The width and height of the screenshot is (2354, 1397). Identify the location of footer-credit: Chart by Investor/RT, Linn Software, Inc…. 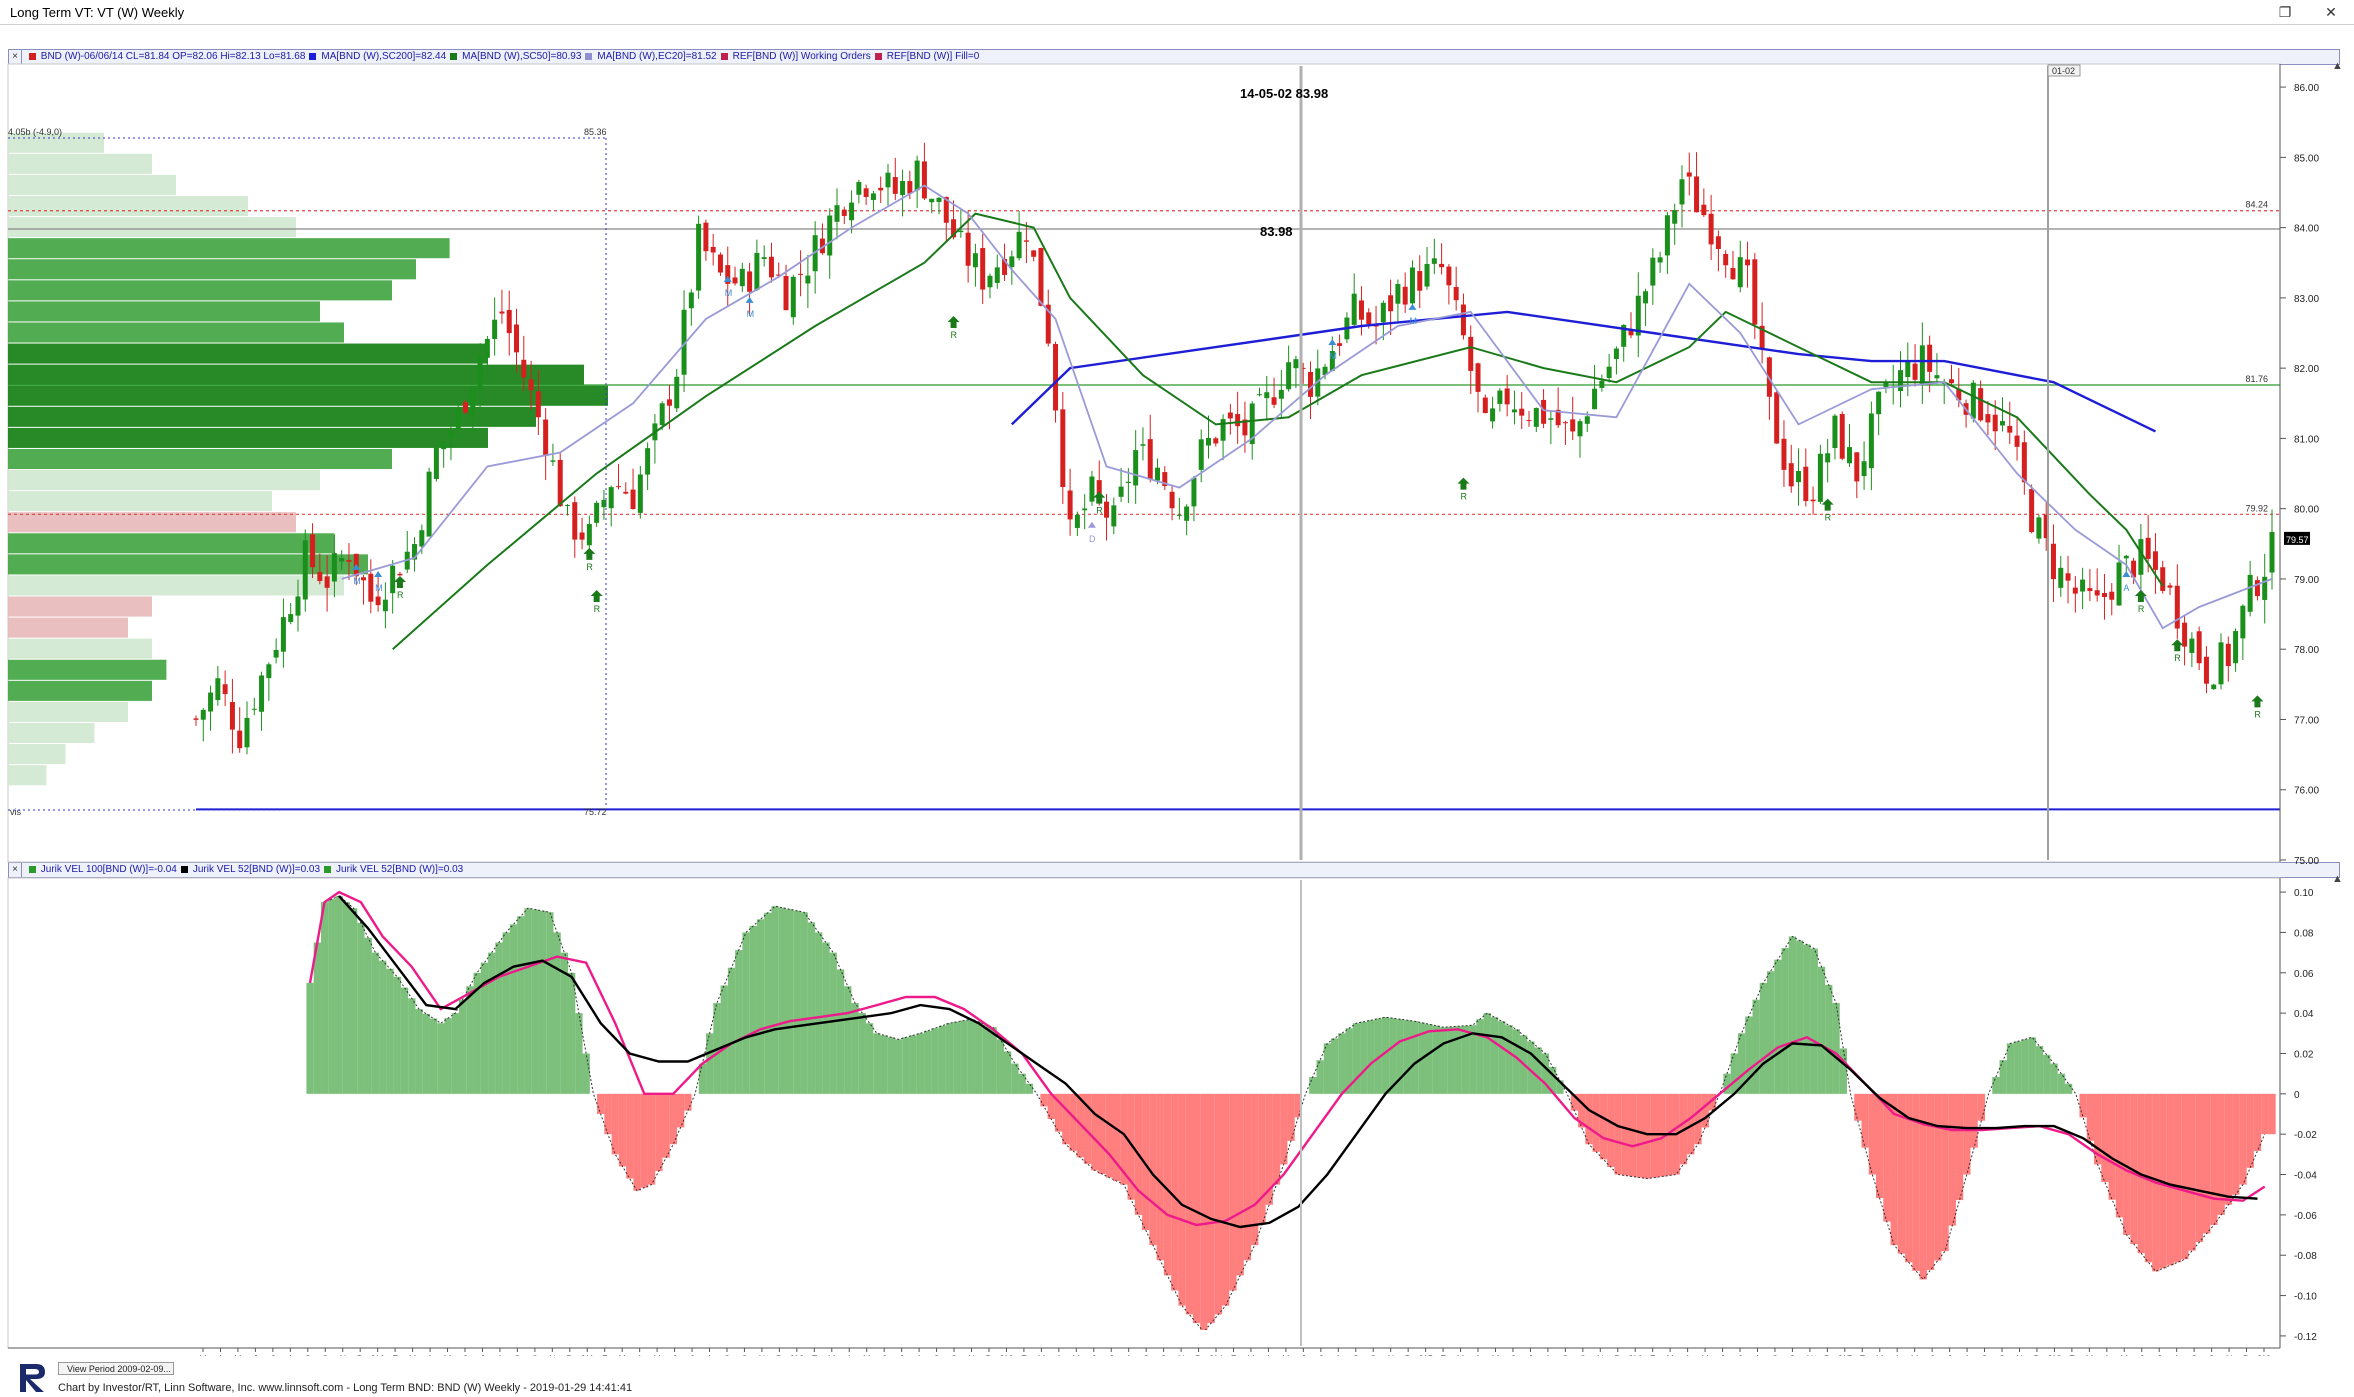
(345, 1388).